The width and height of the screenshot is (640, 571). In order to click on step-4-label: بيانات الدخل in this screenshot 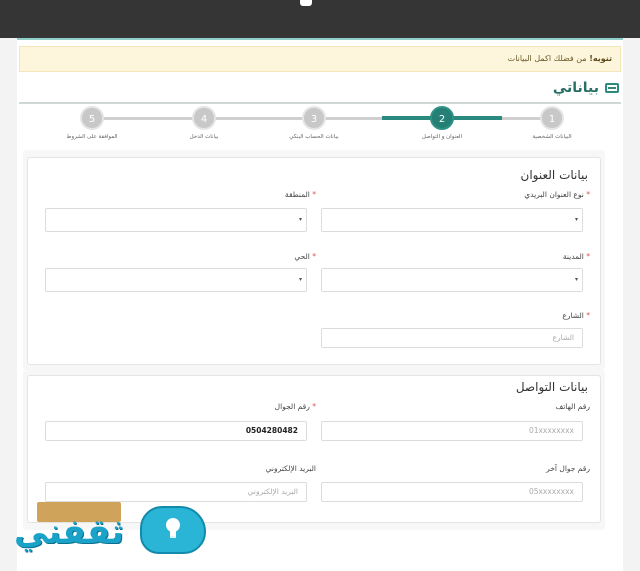, I will do `click(204, 137)`.